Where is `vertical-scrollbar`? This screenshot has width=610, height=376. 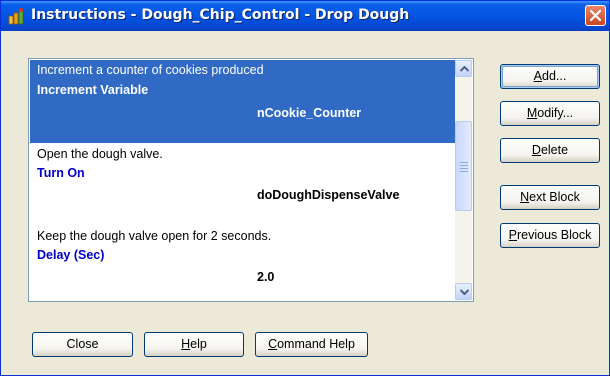
vertical-scrollbar is located at coordinates (463, 180).